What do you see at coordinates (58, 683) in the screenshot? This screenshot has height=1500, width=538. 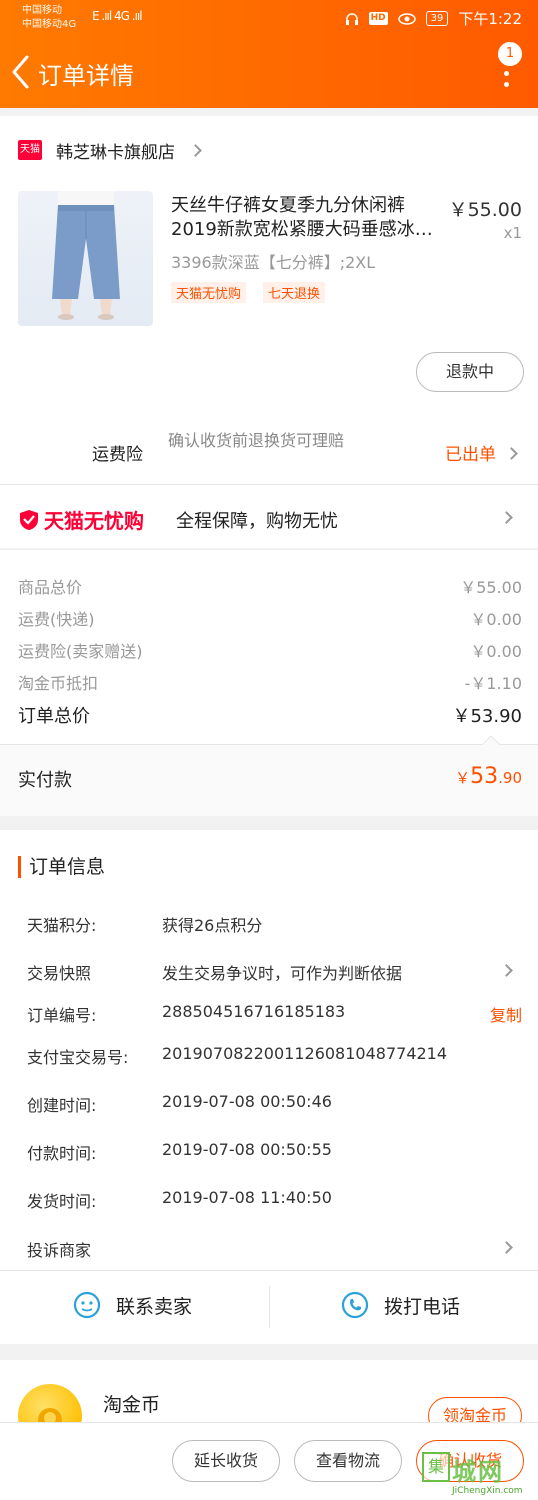 I see `fee-label: 淘金币抵扣` at bounding box center [58, 683].